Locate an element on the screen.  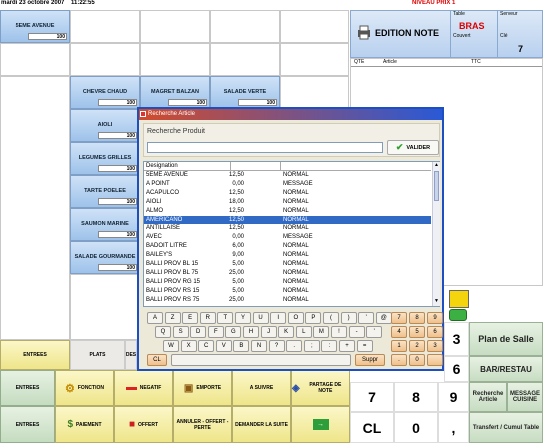
product-salade-gourmande: SALADE GOURMANDE 100 is located at coordinates (105, 257).